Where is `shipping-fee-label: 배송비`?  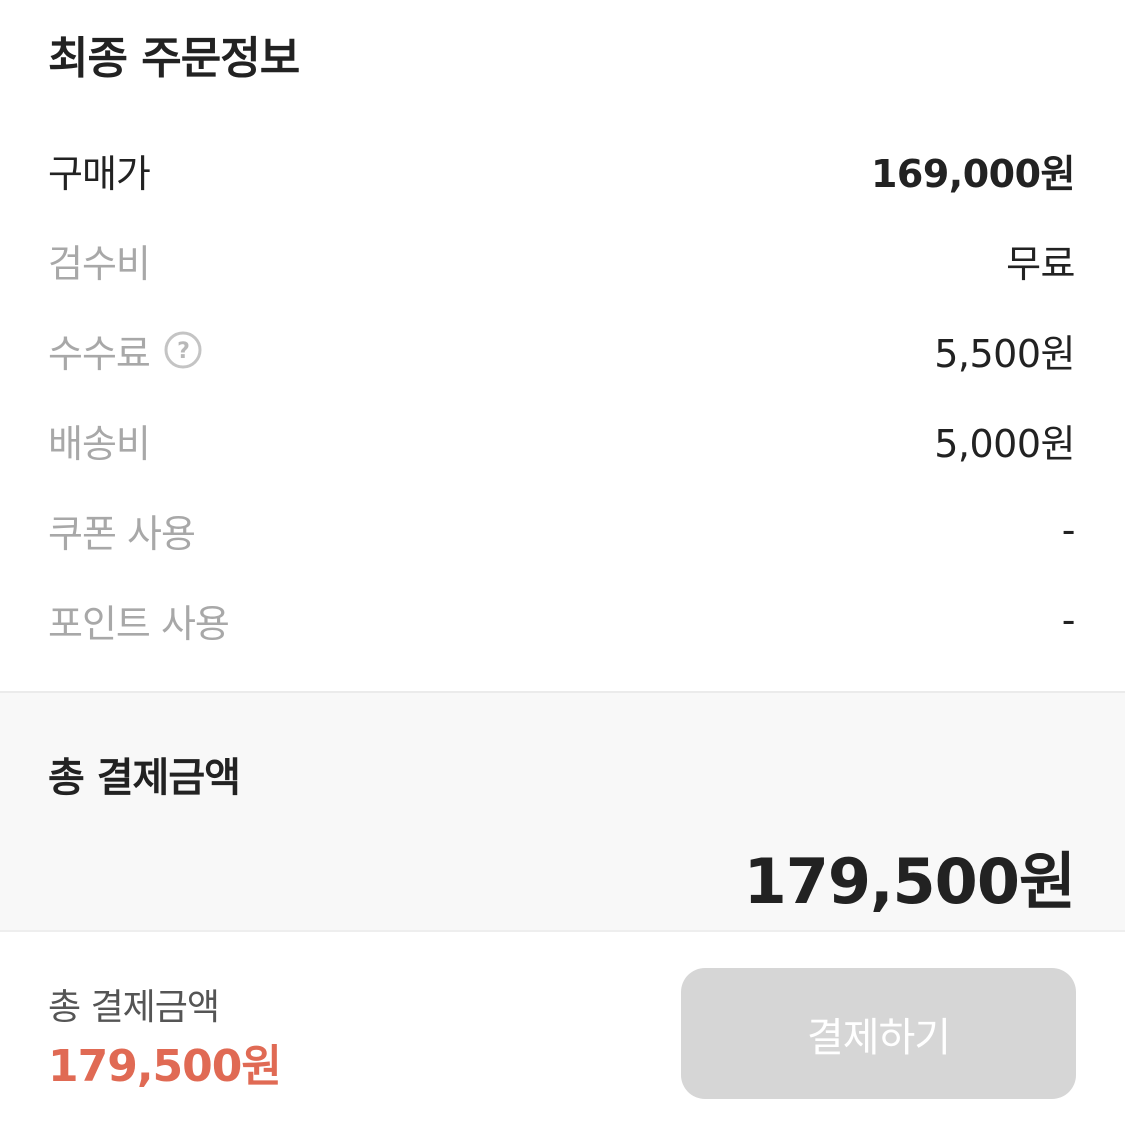
shipping-fee-label: 배송비 is located at coordinates (99, 443).